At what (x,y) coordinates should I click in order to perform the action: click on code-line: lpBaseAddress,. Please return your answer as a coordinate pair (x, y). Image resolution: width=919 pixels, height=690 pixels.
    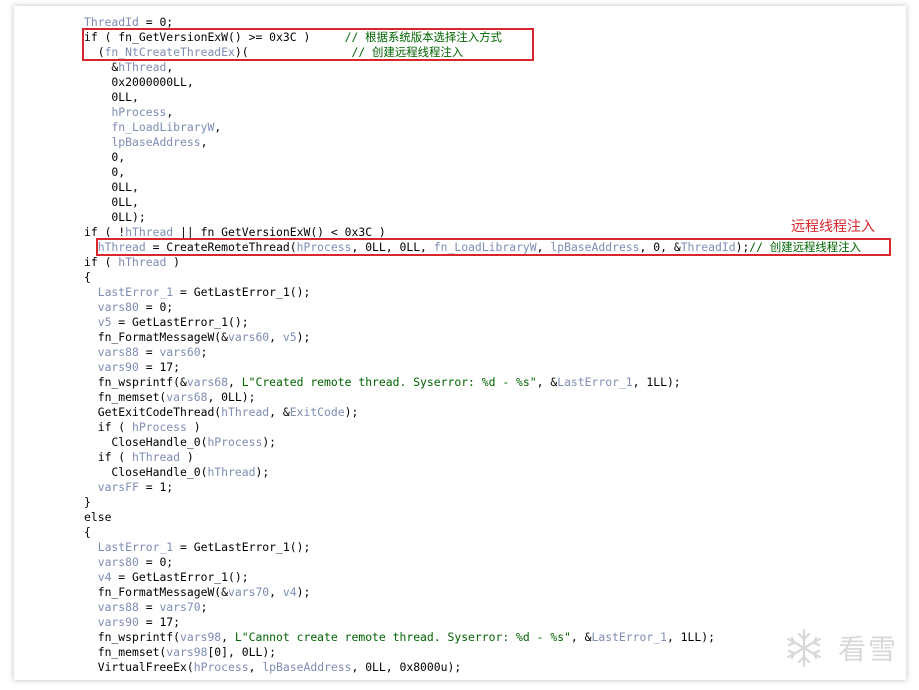
    Looking at the image, I should click on (145, 142).